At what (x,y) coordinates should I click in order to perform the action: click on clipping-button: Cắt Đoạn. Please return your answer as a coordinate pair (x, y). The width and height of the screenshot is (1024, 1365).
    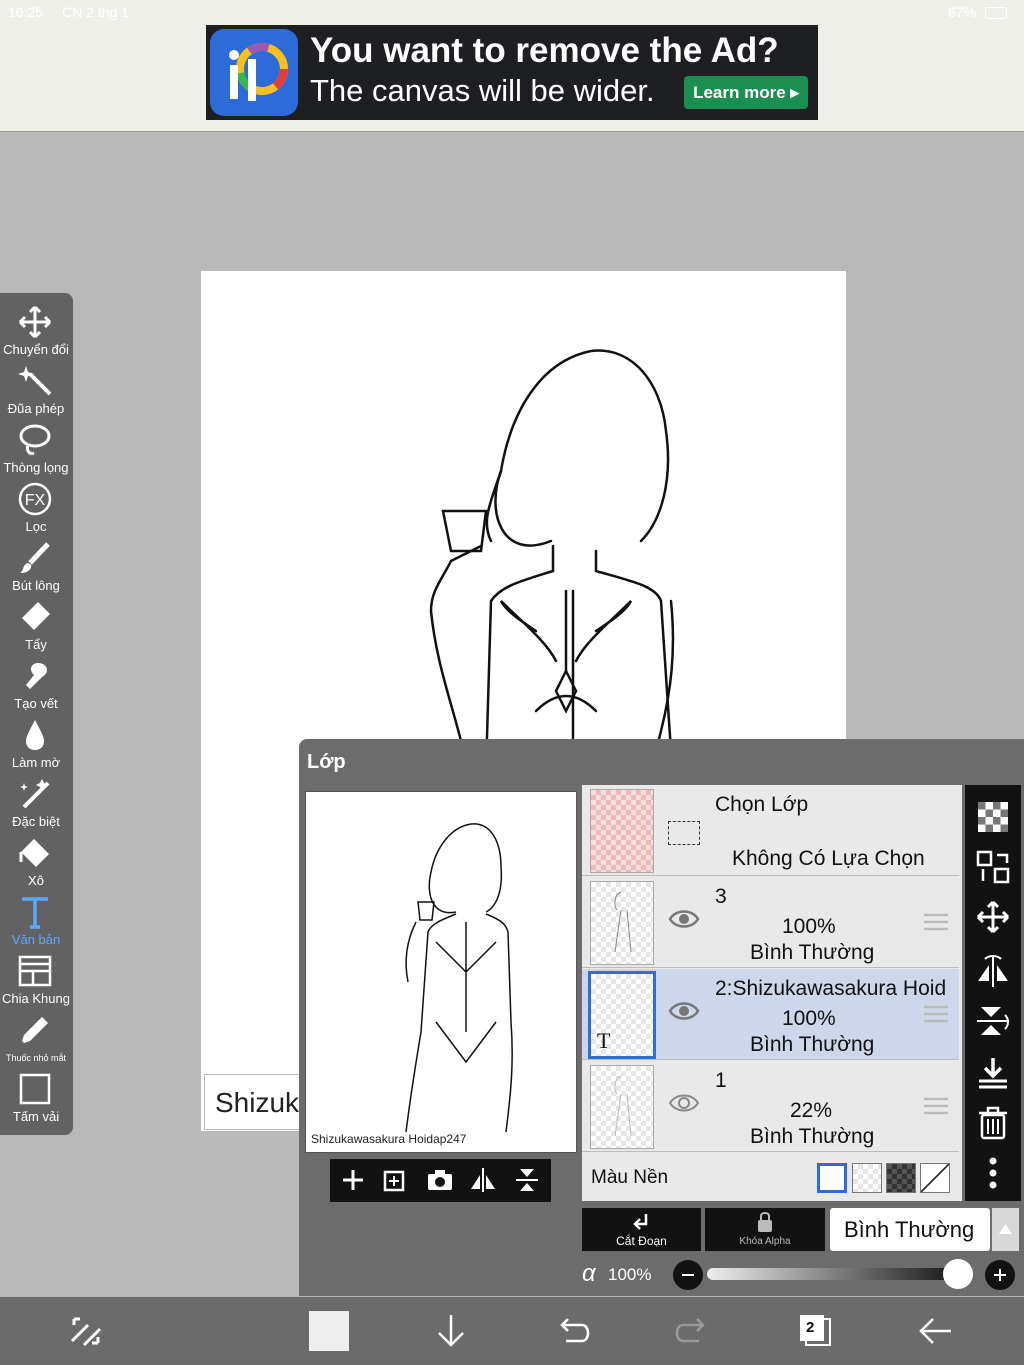
    Looking at the image, I should click on (641, 1229).